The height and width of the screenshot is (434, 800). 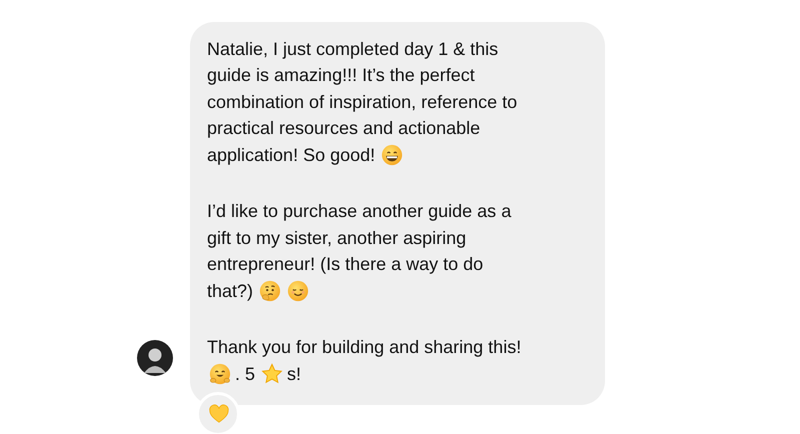 I want to click on message-text: guide is amazing!!! It’s the perfect, so click(x=341, y=75).